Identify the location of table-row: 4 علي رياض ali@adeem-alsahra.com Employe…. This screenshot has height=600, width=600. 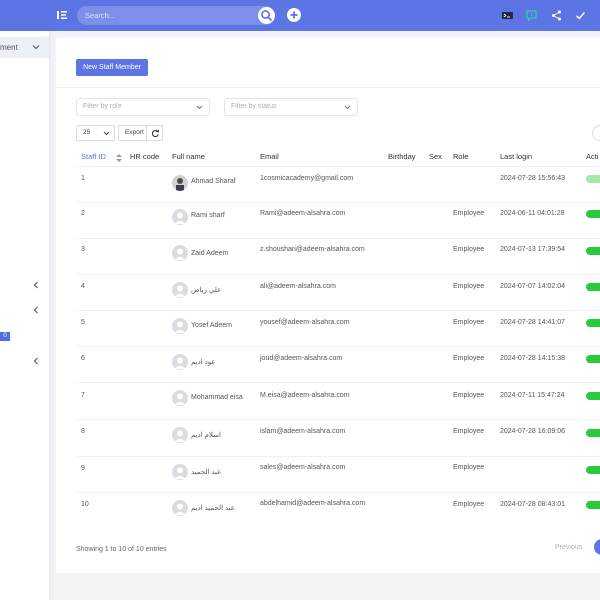
(338, 292).